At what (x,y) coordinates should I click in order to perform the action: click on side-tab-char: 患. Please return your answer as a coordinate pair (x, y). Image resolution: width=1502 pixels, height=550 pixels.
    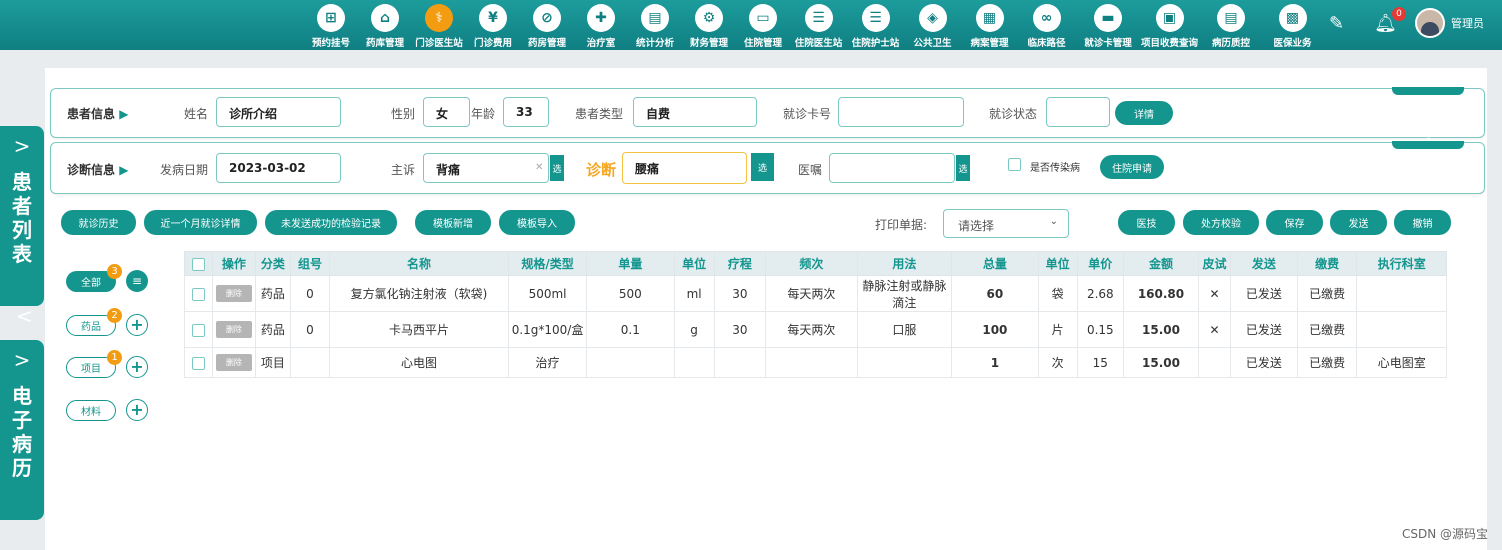
    Looking at the image, I should click on (22, 182).